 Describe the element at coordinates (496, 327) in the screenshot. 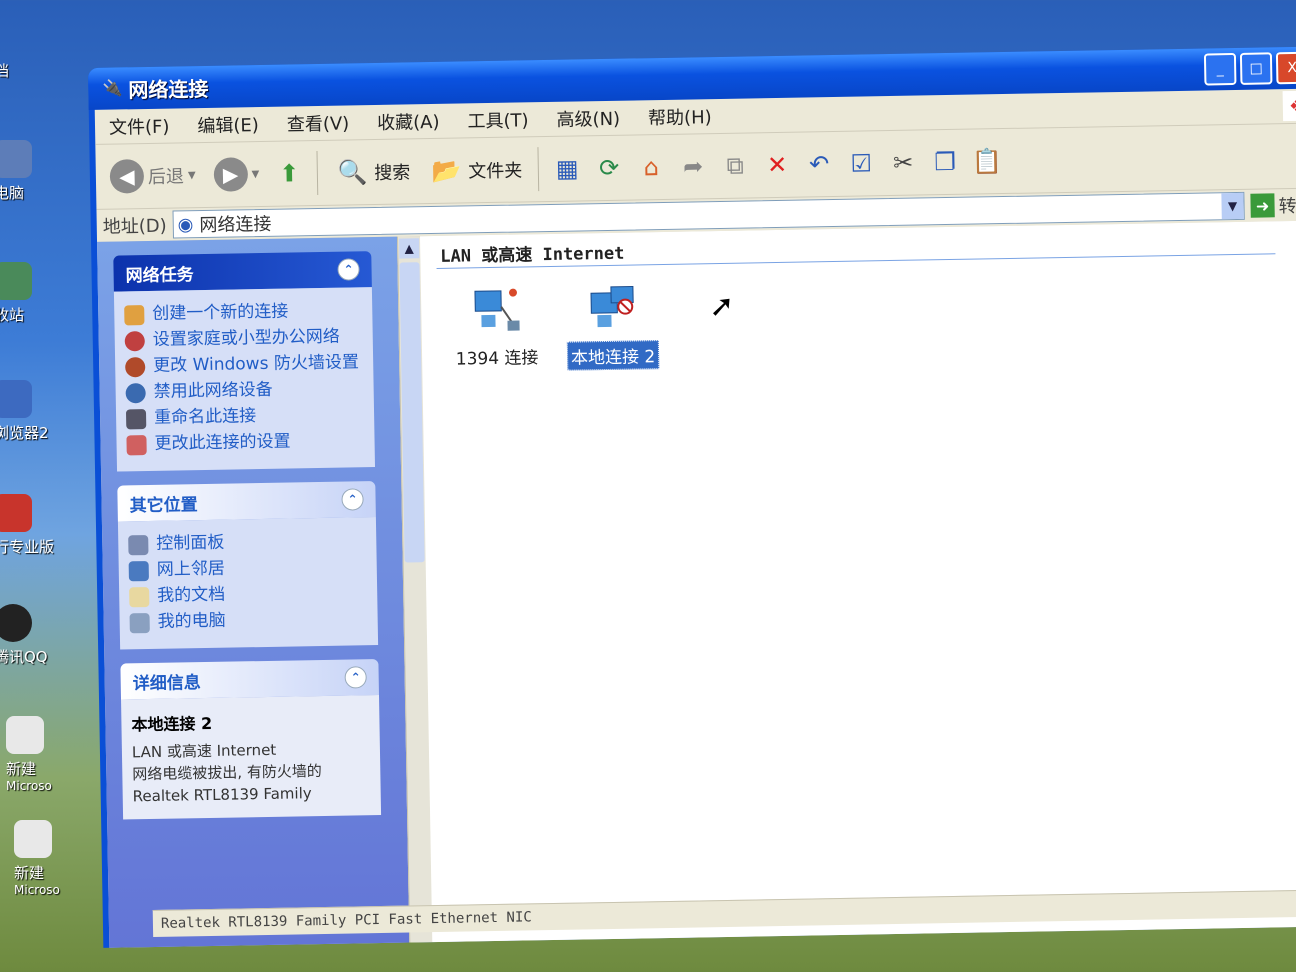

I see `connection-item-1394: 1394 连接` at that location.